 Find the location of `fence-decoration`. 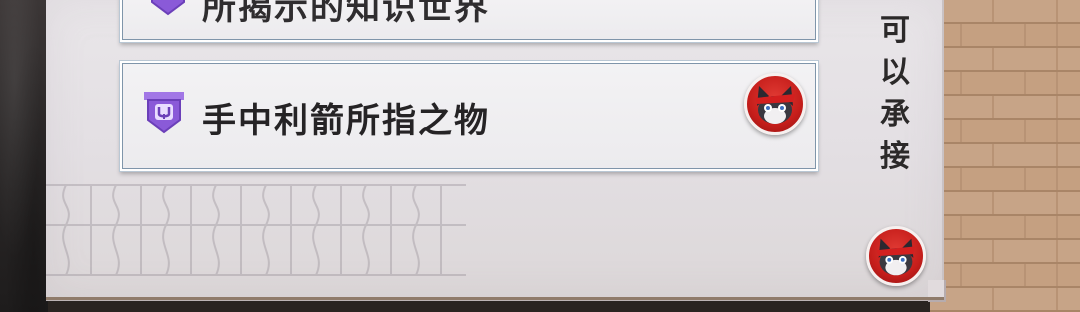

fence-decoration is located at coordinates (256, 230).